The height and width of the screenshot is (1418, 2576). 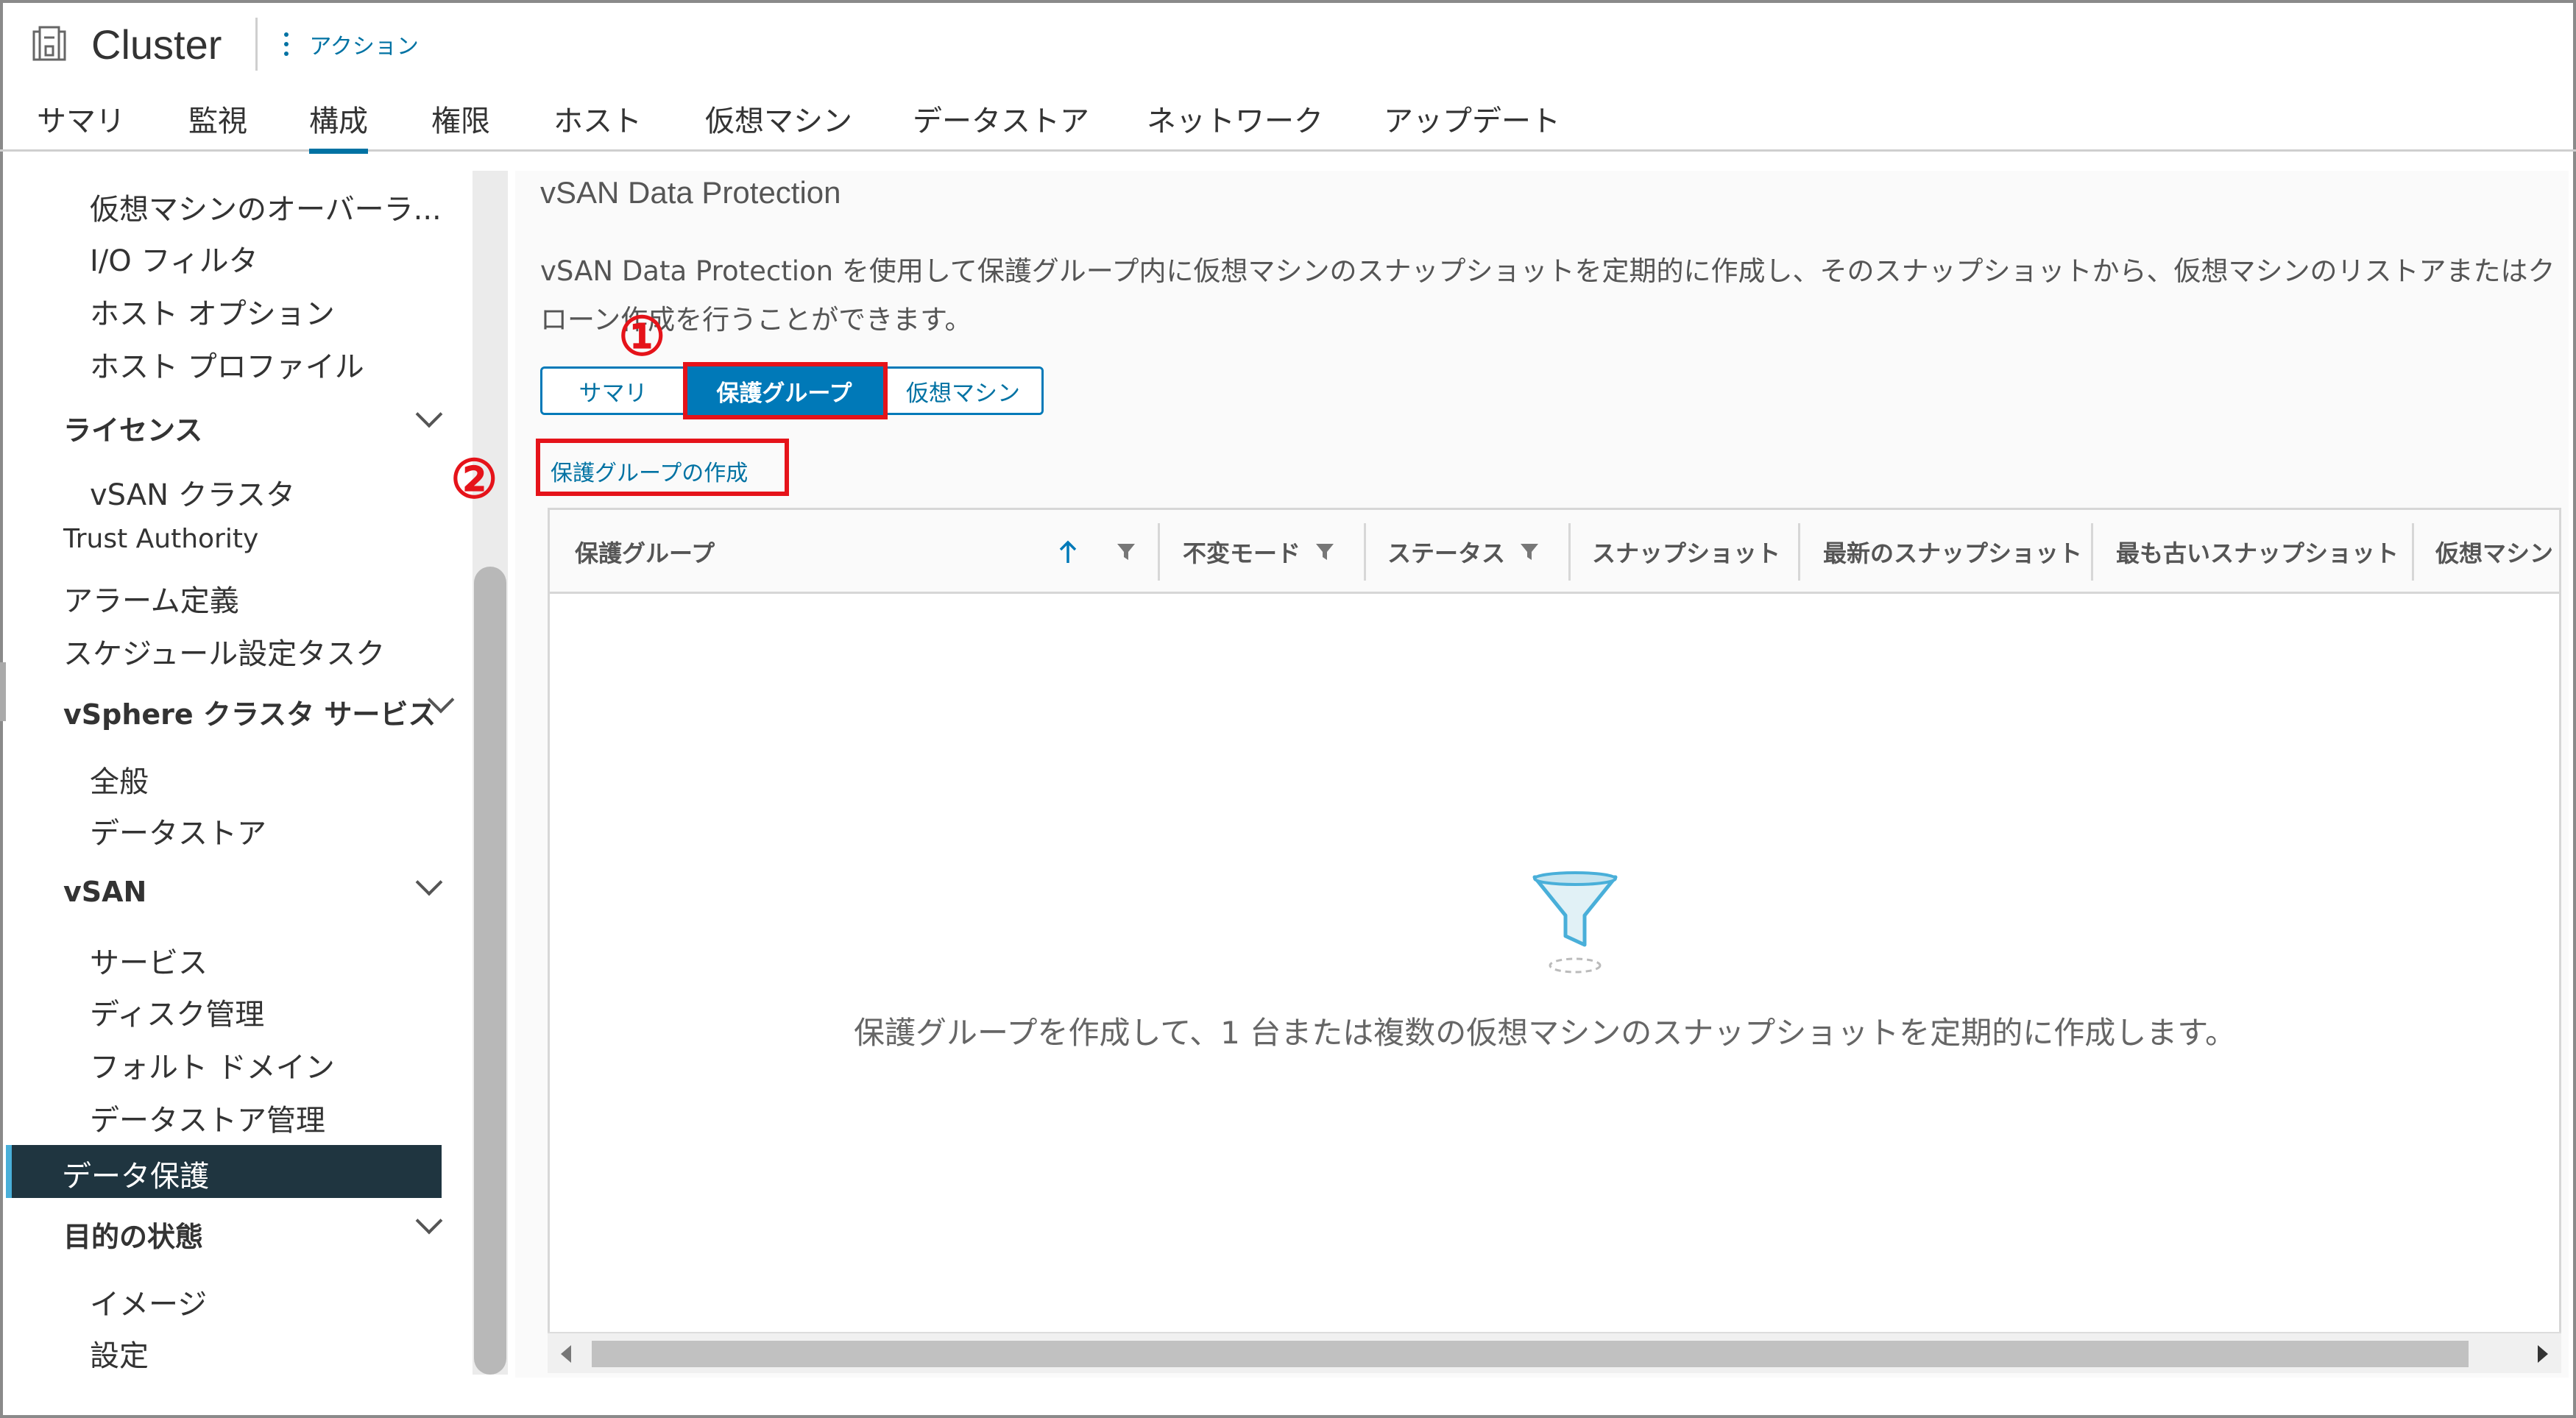 What do you see at coordinates (649, 471) in the screenshot?
I see `create-protection-group-link: 保護グループの作成` at bounding box center [649, 471].